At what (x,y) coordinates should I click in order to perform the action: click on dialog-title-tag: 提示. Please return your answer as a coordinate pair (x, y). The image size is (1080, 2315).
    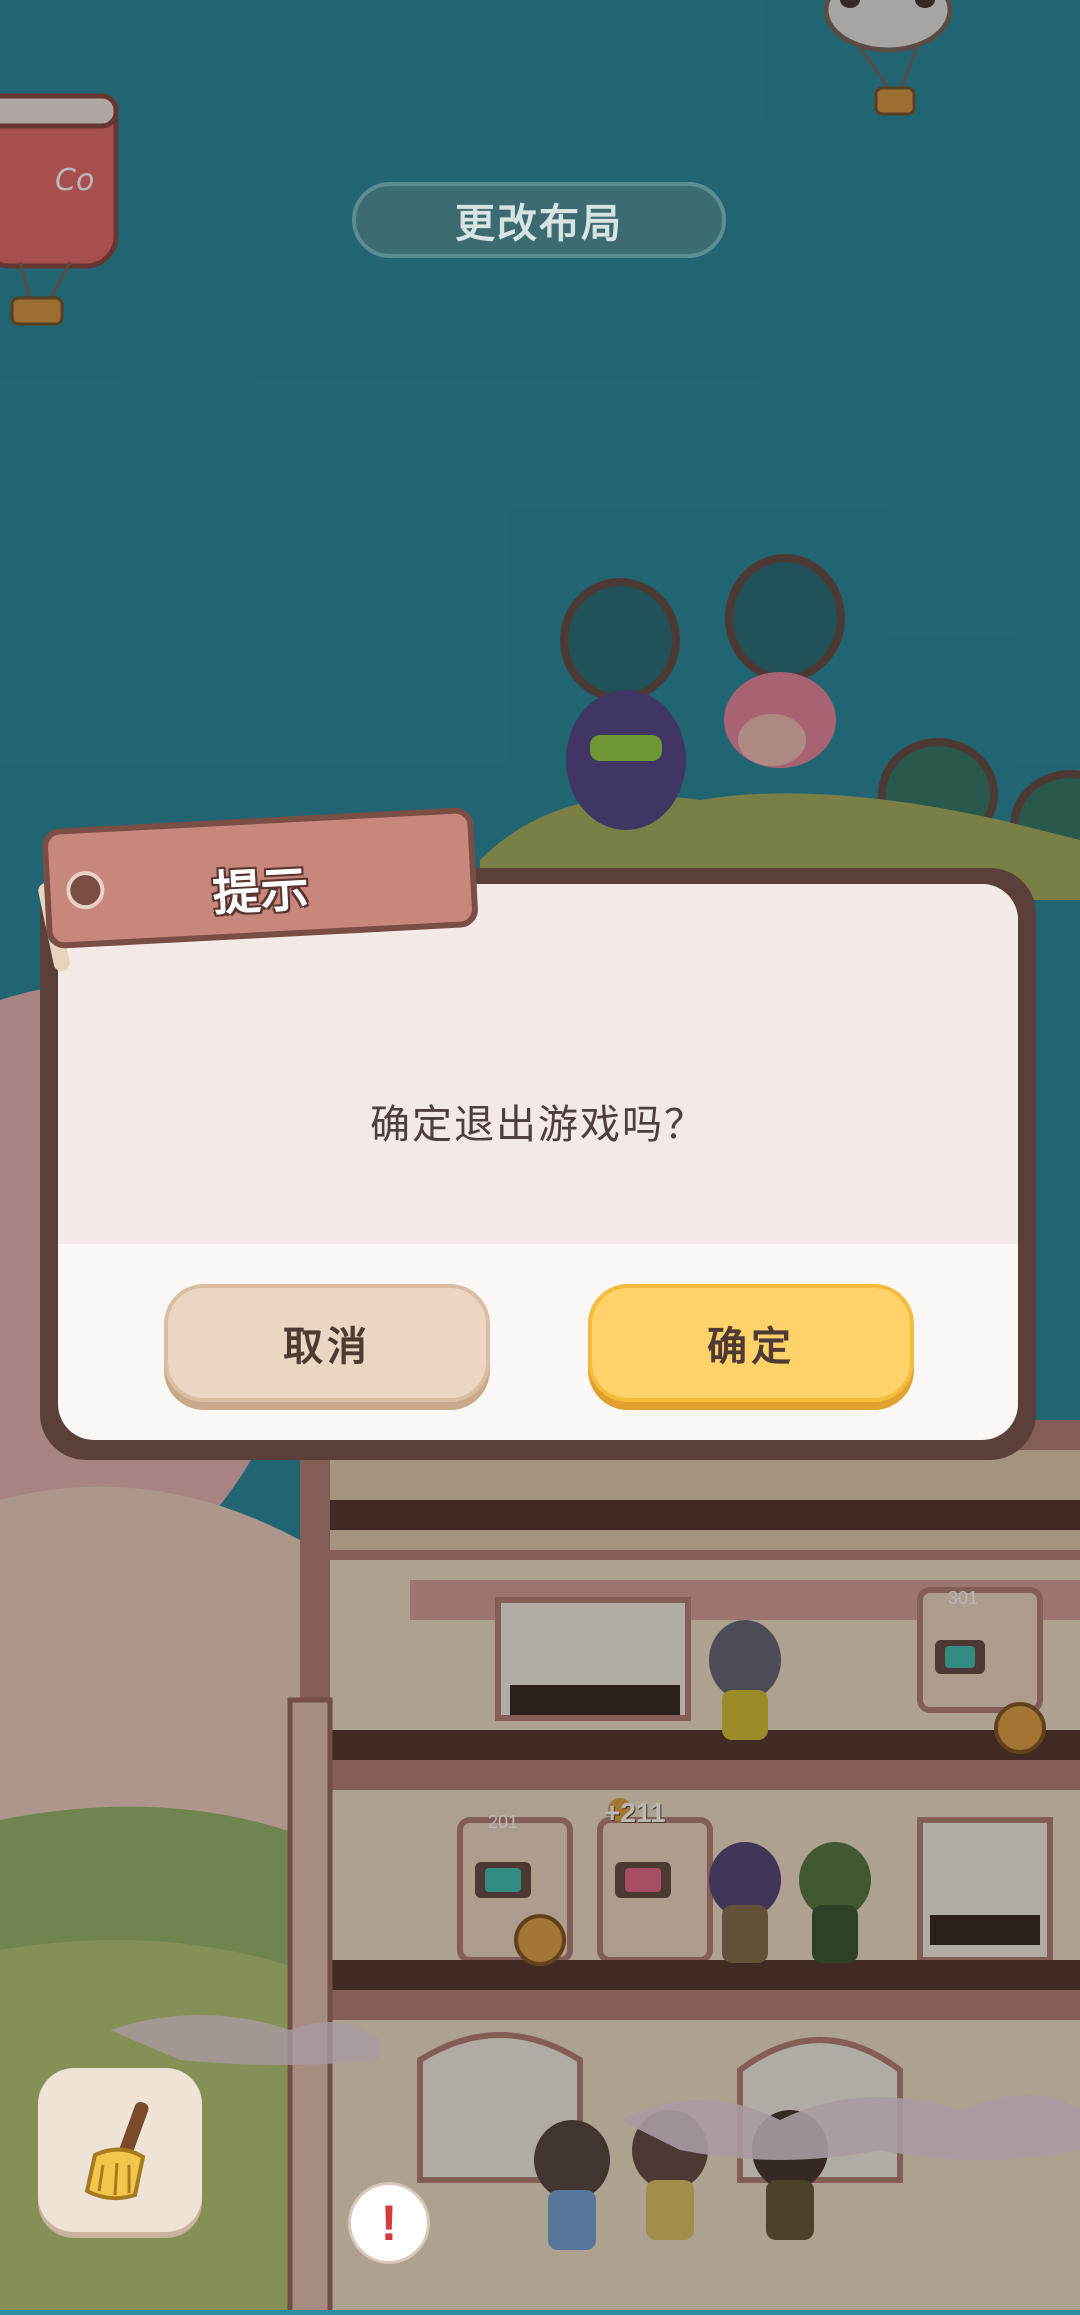
    Looking at the image, I should click on (260, 878).